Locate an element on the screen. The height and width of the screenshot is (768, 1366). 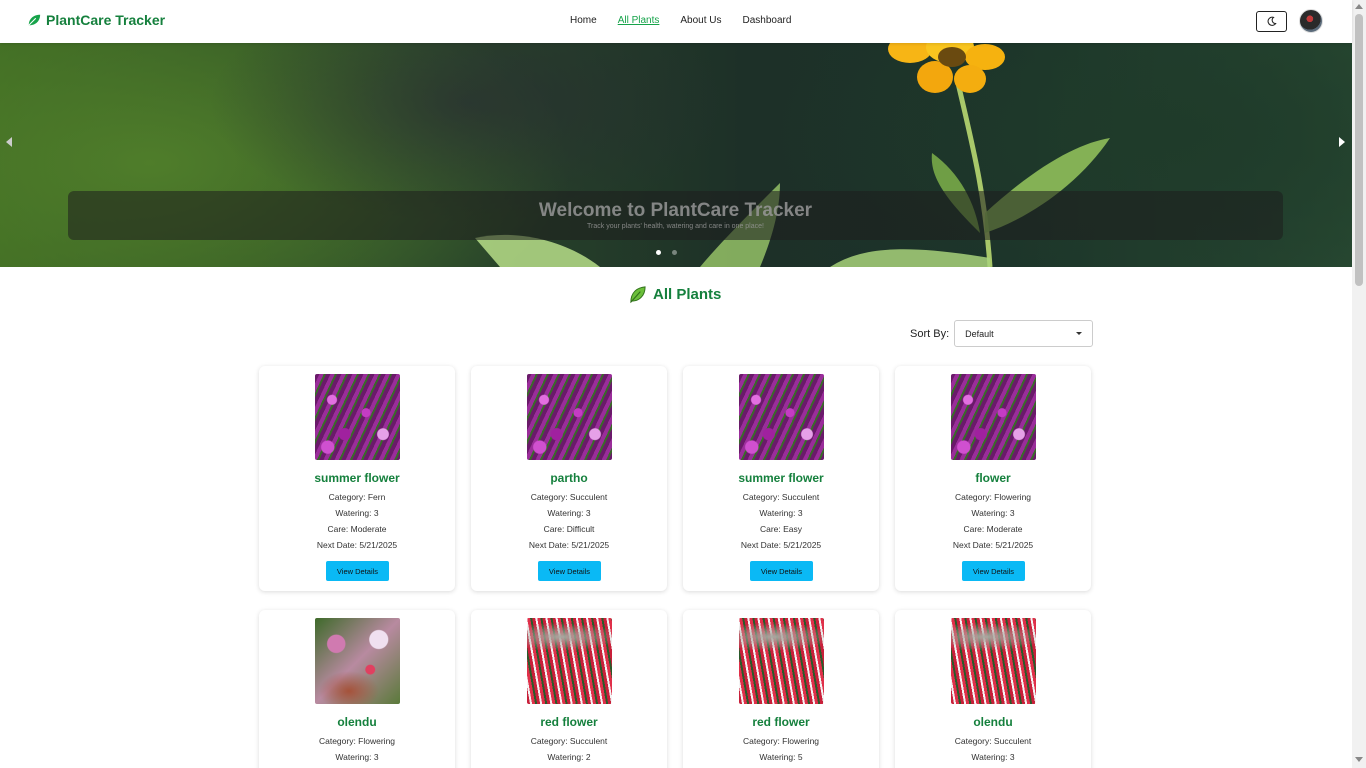
hero-title: Welcome to PlantCare Tracker is located at coordinates (675, 210).